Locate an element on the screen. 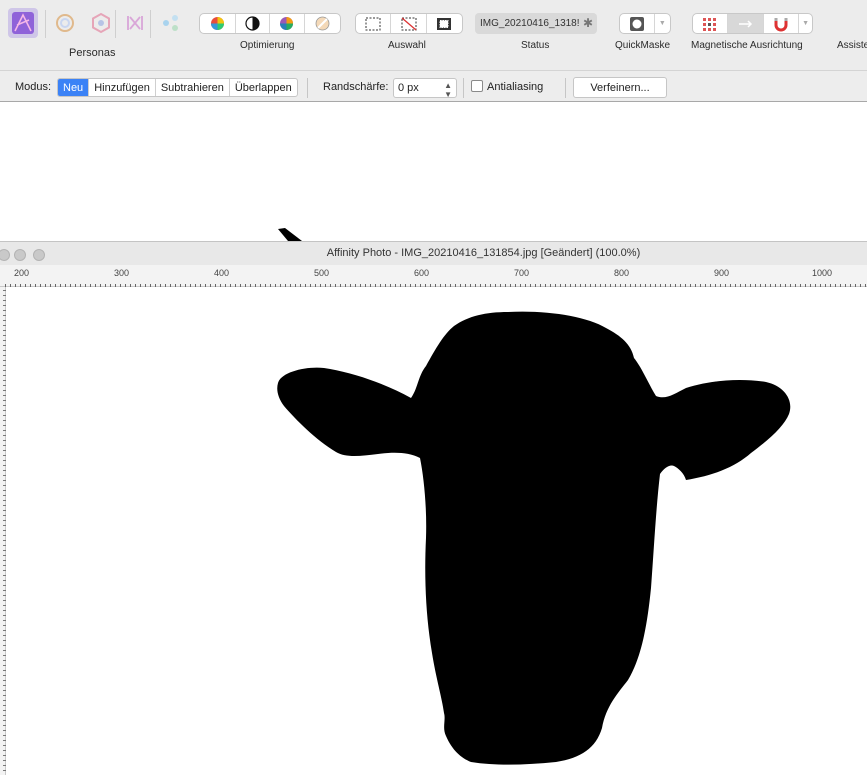 The width and height of the screenshot is (867, 775). auto-contrast-button is located at coordinates (253, 23).